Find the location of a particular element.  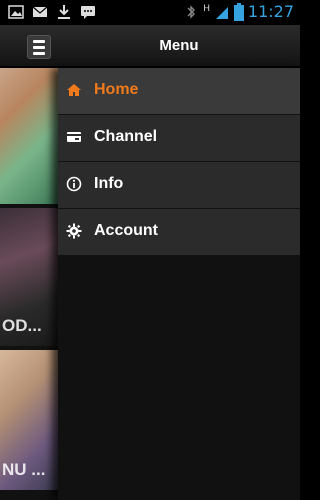

menu-item-label: Account is located at coordinates (126, 230).